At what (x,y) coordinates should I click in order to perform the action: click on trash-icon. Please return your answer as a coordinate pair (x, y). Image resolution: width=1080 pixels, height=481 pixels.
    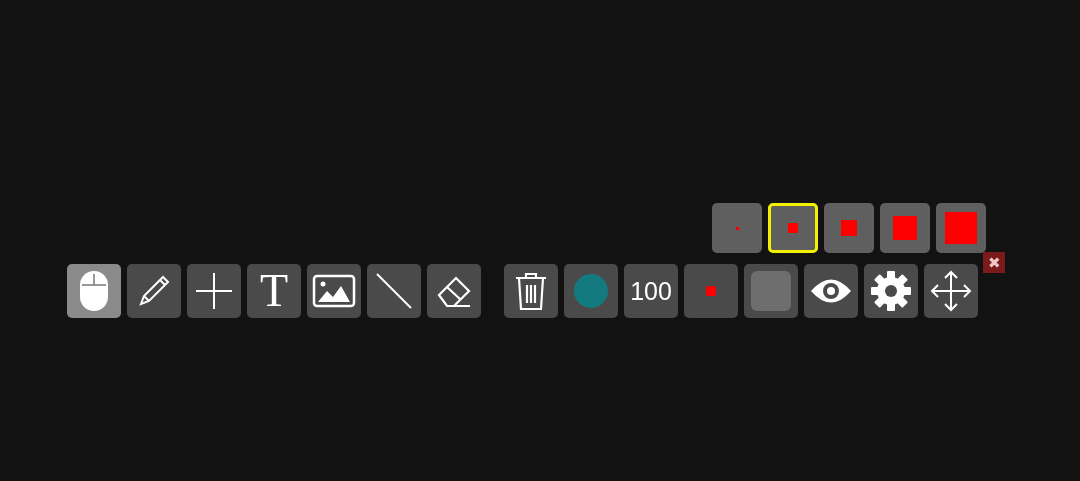
    Looking at the image, I should click on (531, 291).